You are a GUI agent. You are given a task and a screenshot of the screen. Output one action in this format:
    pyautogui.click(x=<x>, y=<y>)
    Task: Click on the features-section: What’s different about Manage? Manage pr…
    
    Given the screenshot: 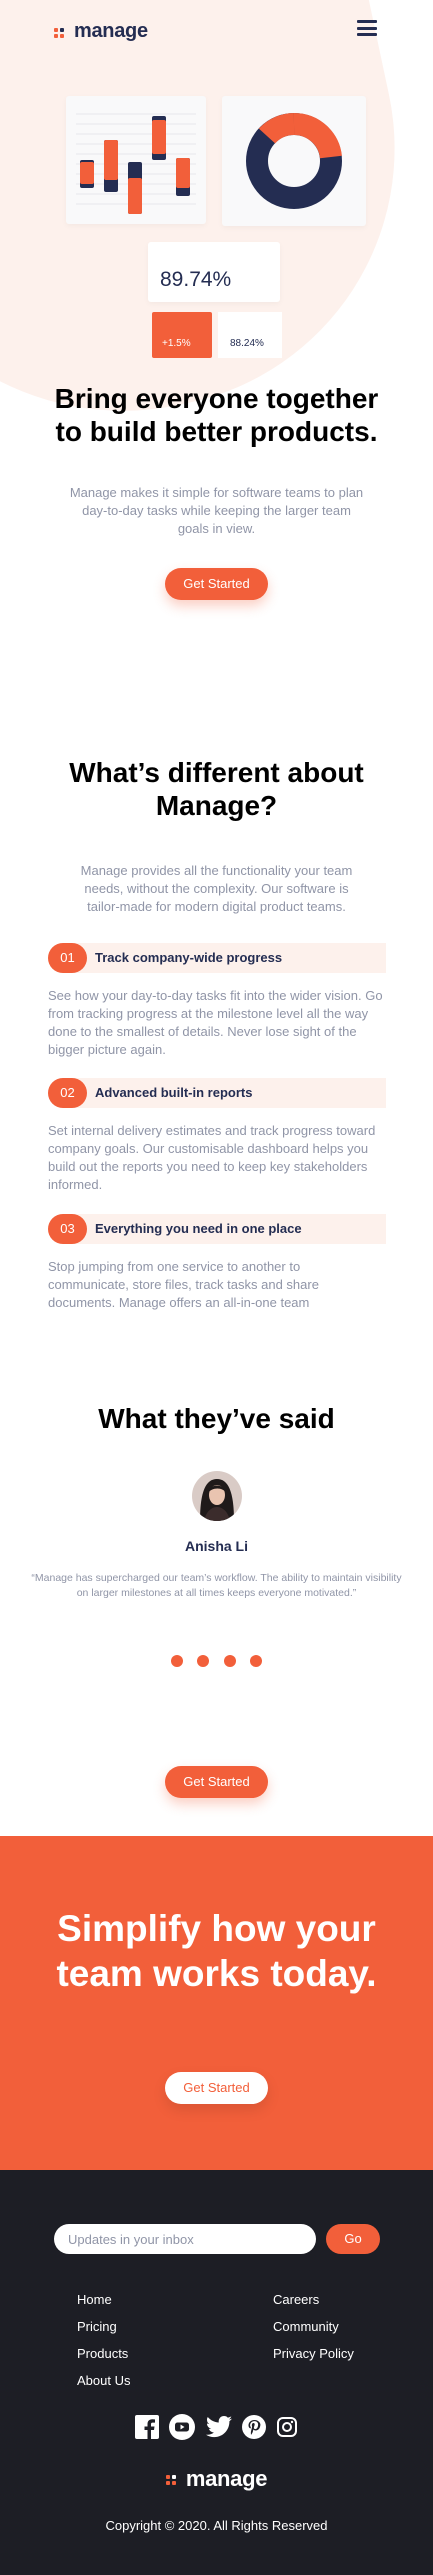 What is the action you would take?
    pyautogui.click(x=216, y=836)
    